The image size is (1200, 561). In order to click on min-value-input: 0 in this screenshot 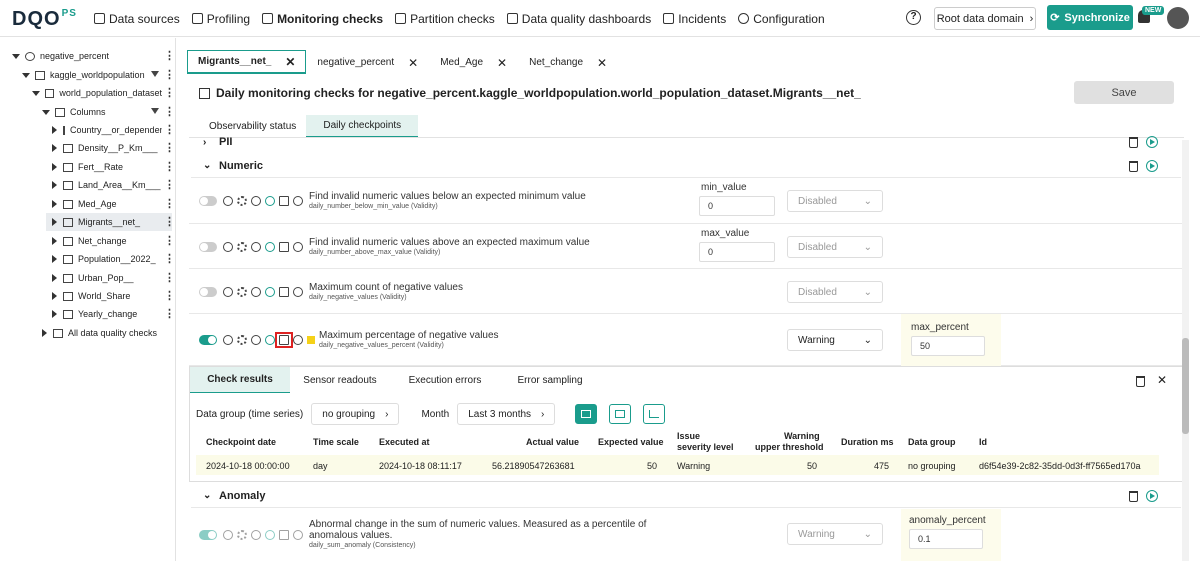, I will do `click(737, 206)`.